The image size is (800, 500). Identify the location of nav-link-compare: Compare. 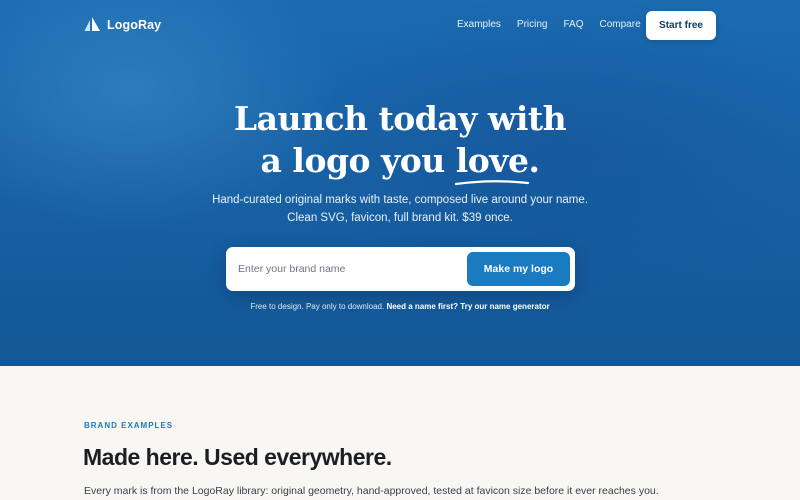
(620, 24).